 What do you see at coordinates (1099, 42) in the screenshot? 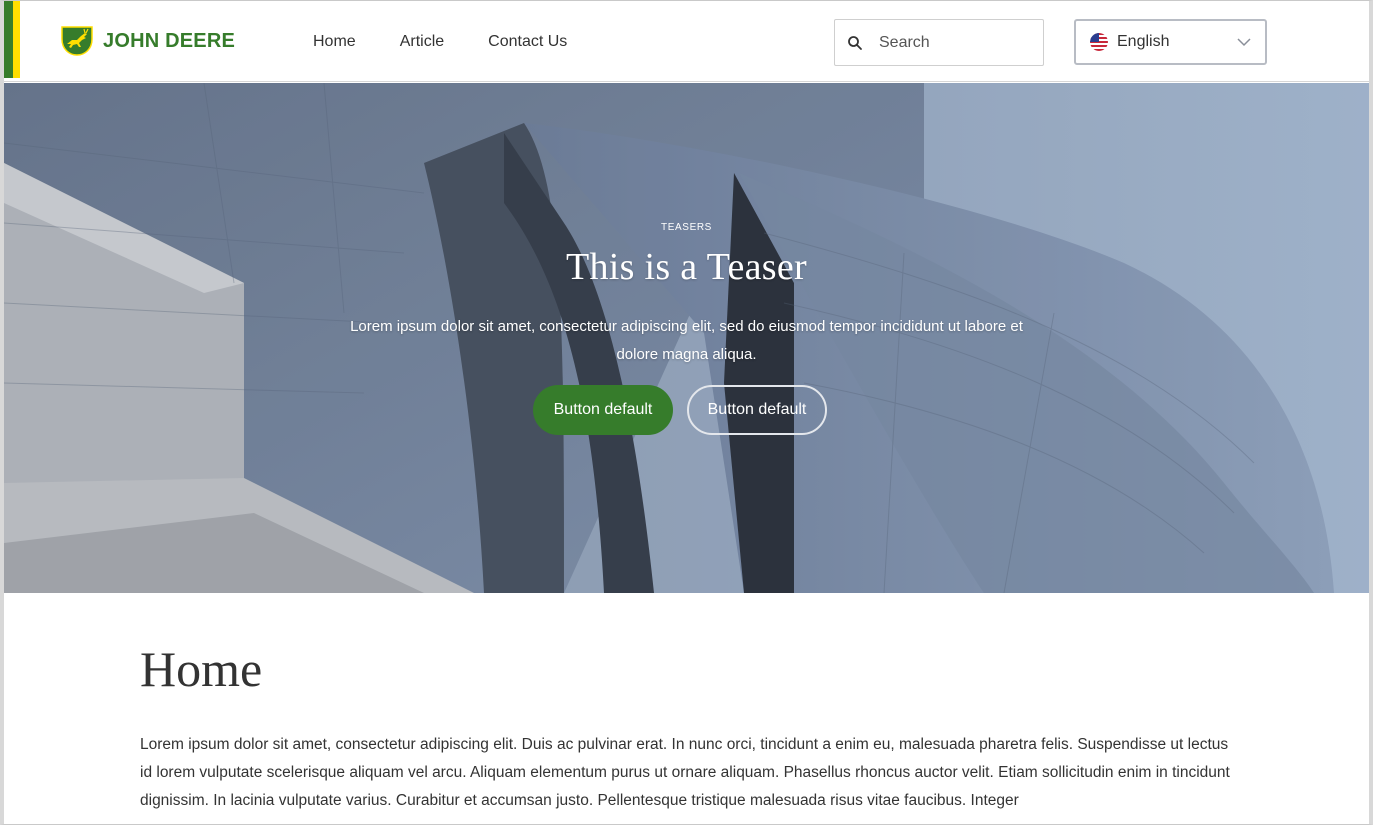
I see `us-flag-icon` at bounding box center [1099, 42].